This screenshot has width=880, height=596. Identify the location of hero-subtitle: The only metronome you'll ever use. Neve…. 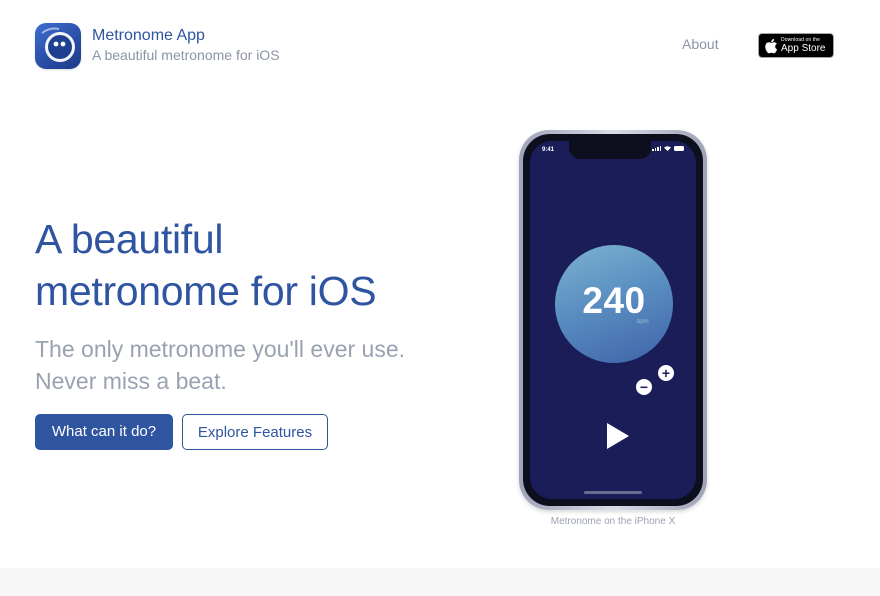
(255, 365).